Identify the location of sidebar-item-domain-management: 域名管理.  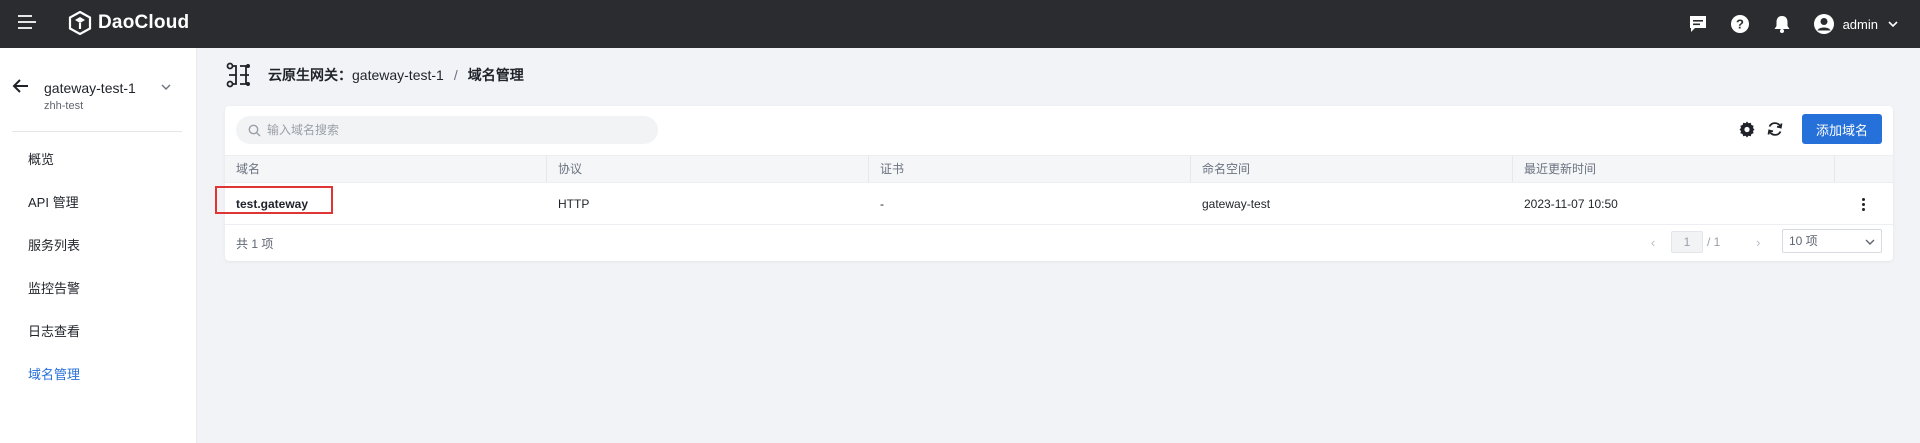
(98, 374).